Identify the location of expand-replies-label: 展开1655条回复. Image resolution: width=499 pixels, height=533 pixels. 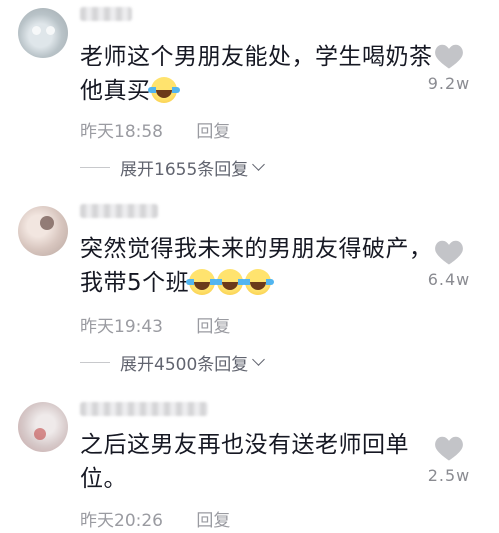
(184, 170).